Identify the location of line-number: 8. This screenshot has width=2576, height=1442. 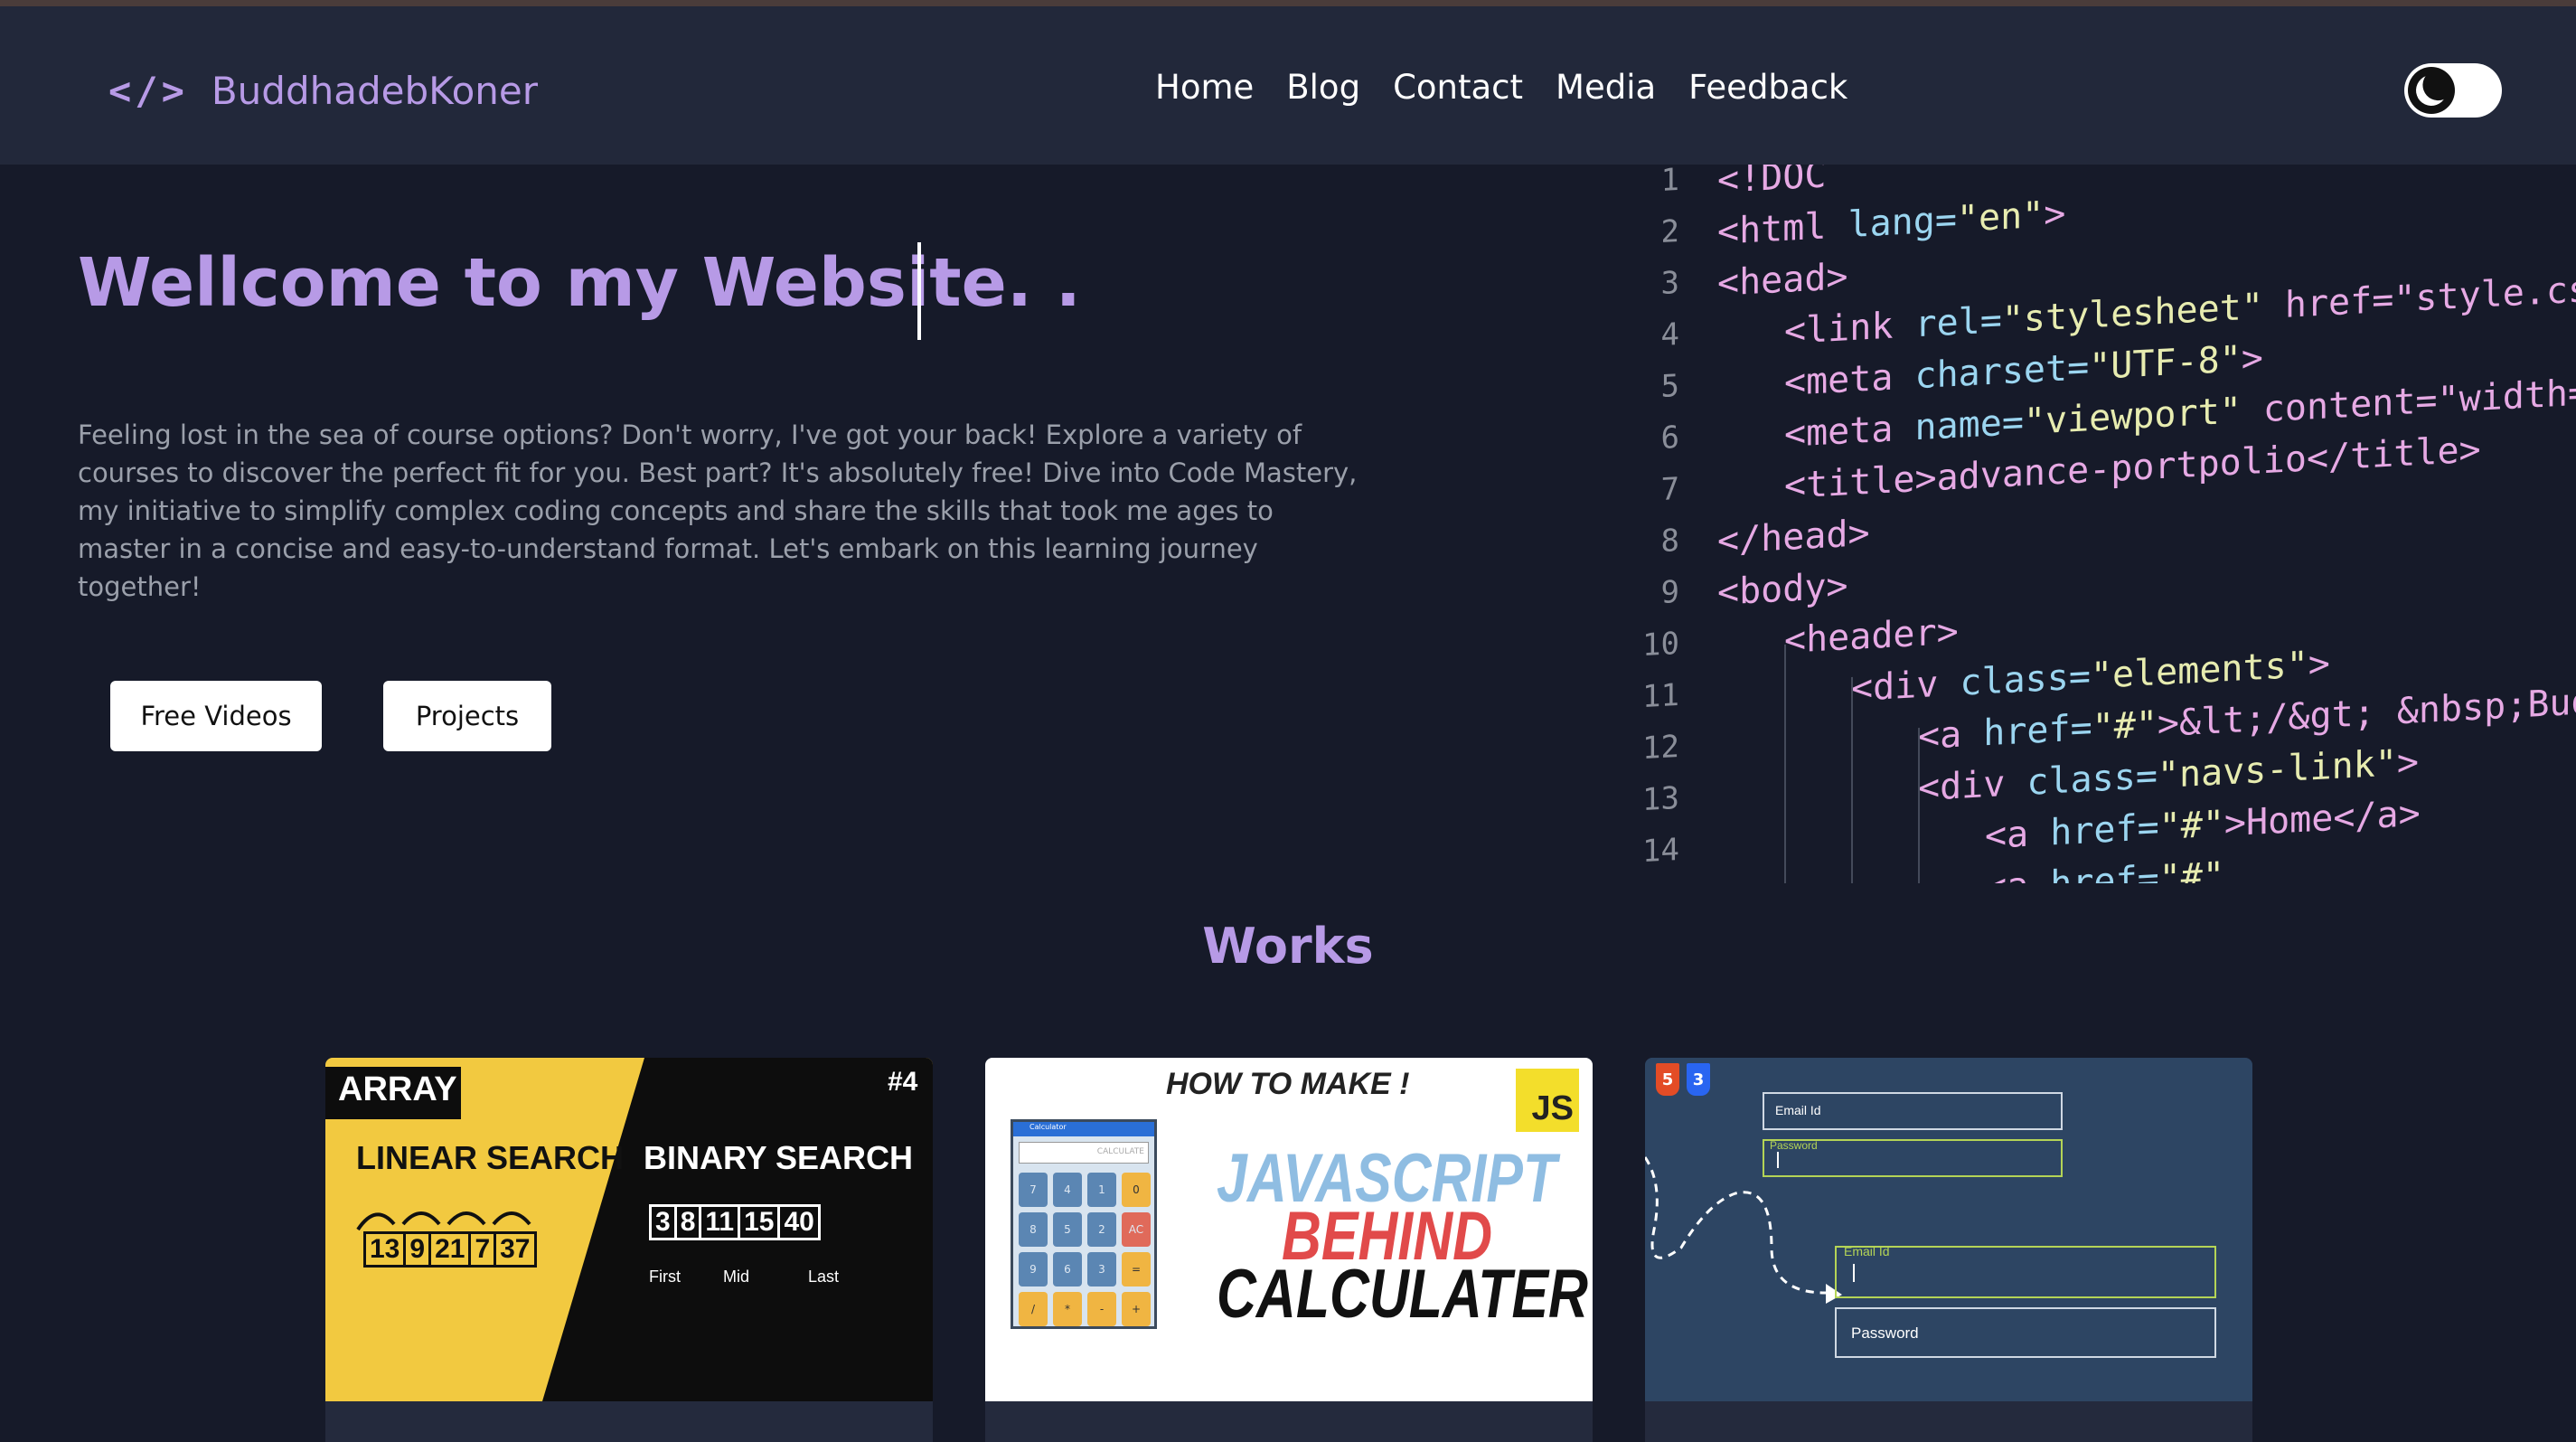
(1670, 541).